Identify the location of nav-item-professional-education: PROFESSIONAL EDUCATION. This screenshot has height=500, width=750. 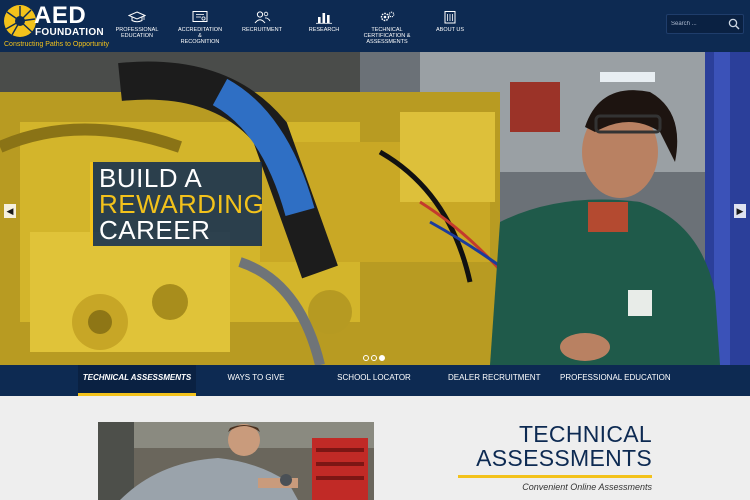
(137, 28).